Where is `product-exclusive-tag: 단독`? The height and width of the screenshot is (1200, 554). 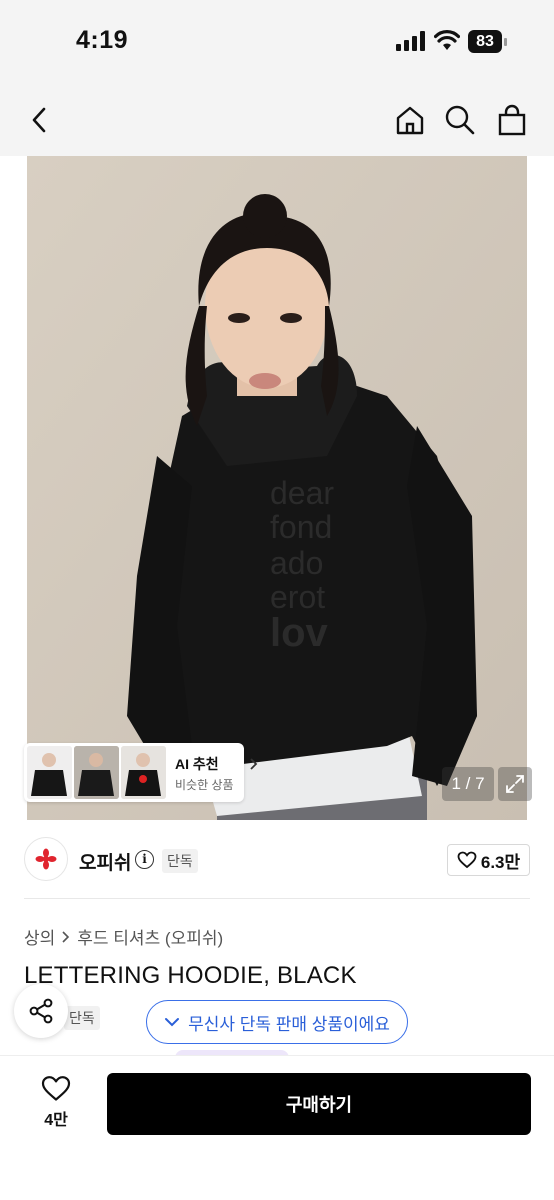
product-exclusive-tag: 단독 is located at coordinates (82, 1018).